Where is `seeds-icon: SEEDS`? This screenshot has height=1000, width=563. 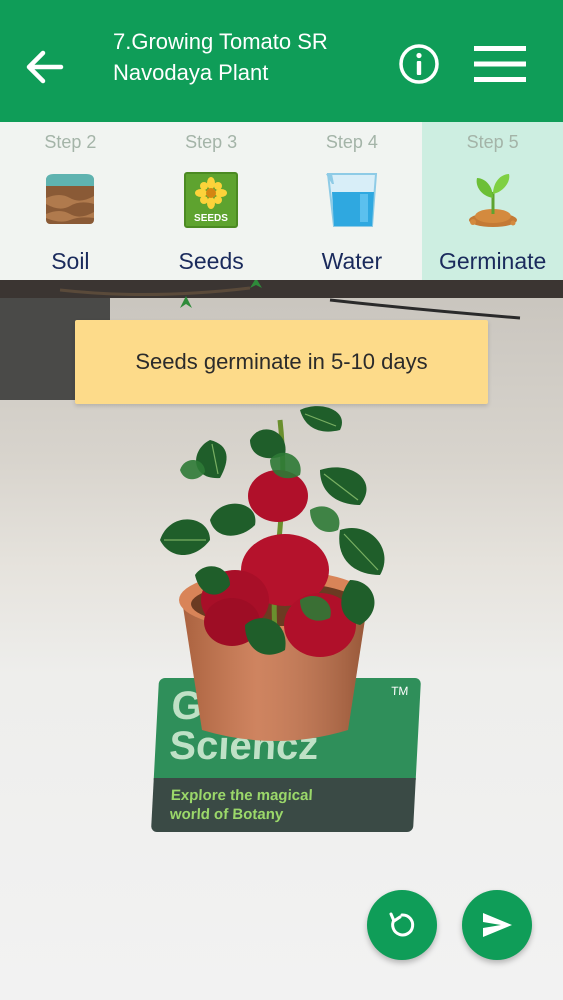
seeds-icon: SEEDS is located at coordinates (211, 200).